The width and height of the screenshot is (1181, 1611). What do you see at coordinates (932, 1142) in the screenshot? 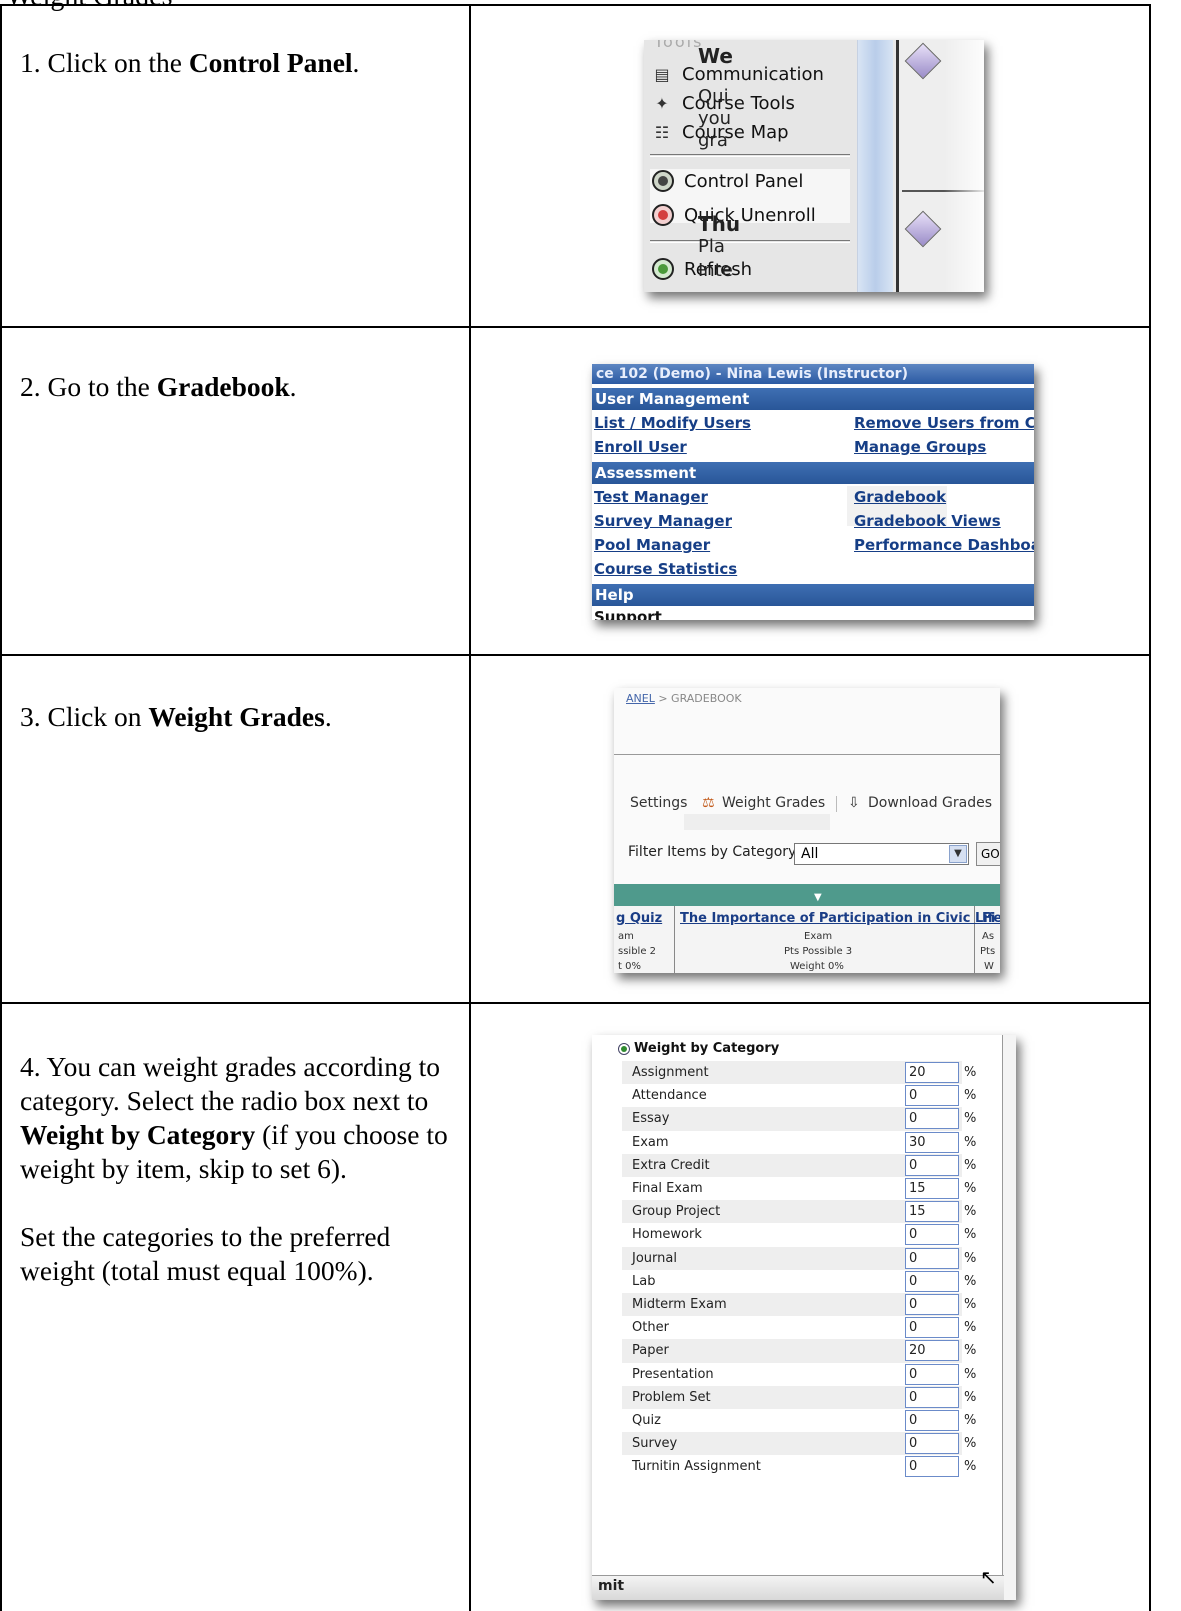
I see `category-weight-input: 30` at bounding box center [932, 1142].